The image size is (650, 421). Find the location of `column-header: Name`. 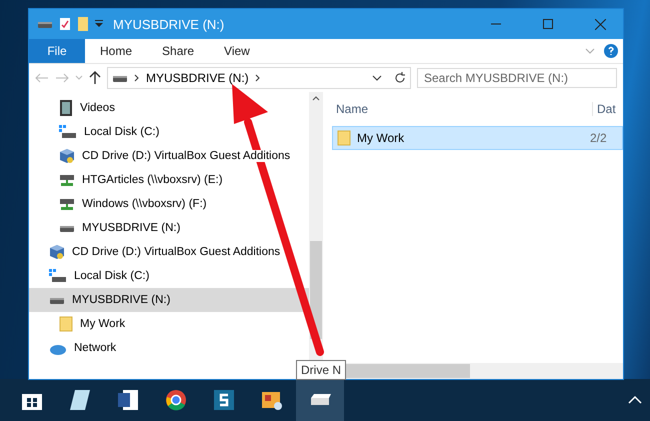

column-header: Name is located at coordinates (462, 109).